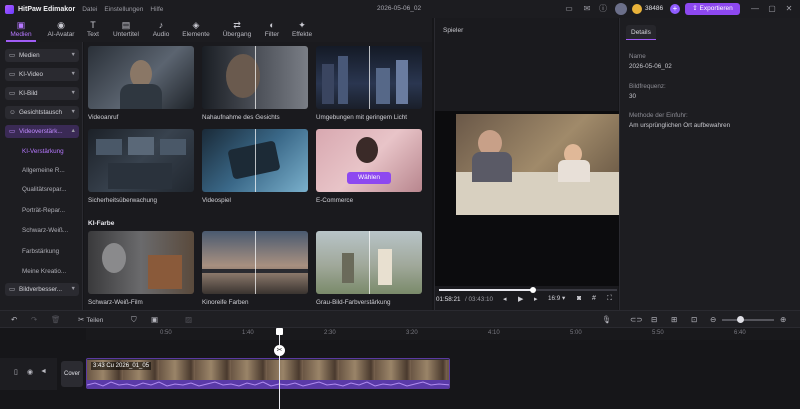 The width and height of the screenshot is (800, 409). Describe the element at coordinates (486, 290) in the screenshot. I see `progress-fill` at that location.